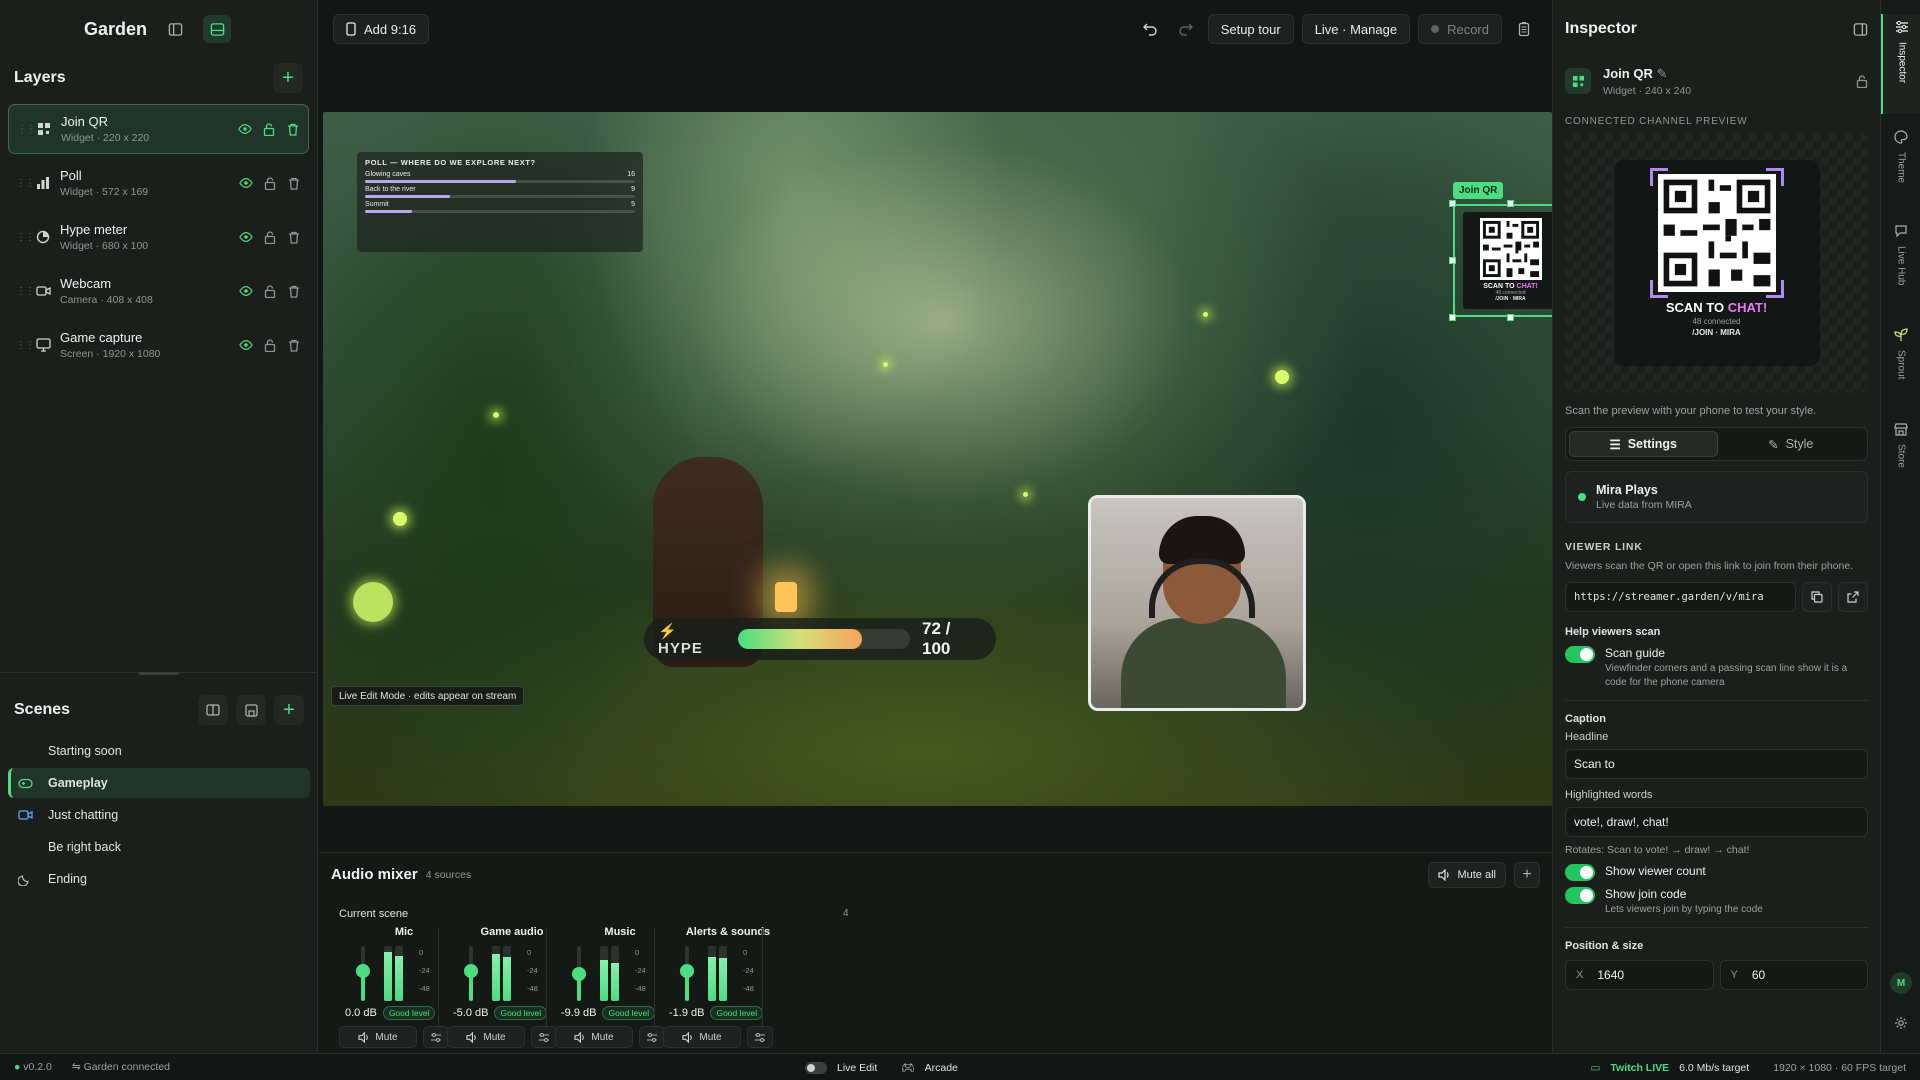  What do you see at coordinates (1900, 269) in the screenshot?
I see `rail-live-hub: Live Hub` at bounding box center [1900, 269].